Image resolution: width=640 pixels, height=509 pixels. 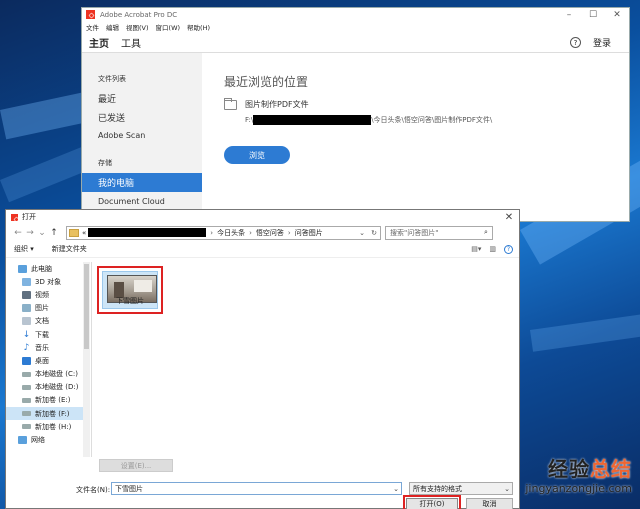 What do you see at coordinates (24, 249) in the screenshot?
I see `organize-button: 组织 ▾` at bounding box center [24, 249].